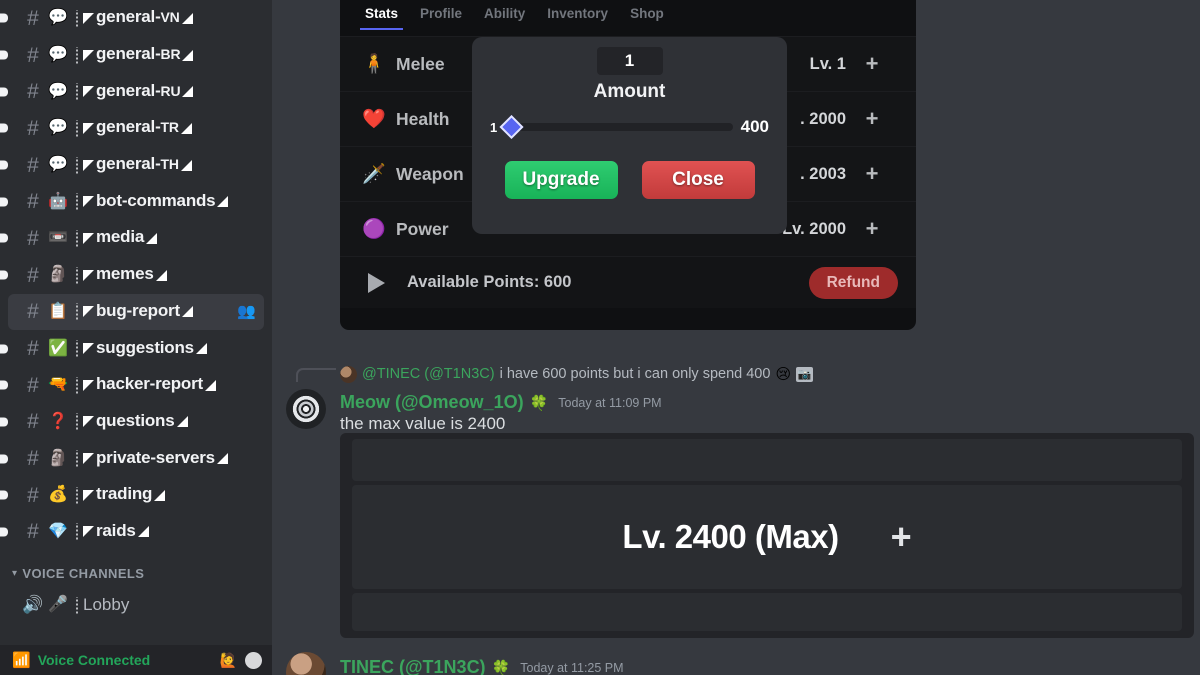 The image size is (1200, 675). Describe the element at coordinates (136, 385) in the screenshot. I see `sidebar-item-hacker-report: # 🔫 hacker-report` at that location.